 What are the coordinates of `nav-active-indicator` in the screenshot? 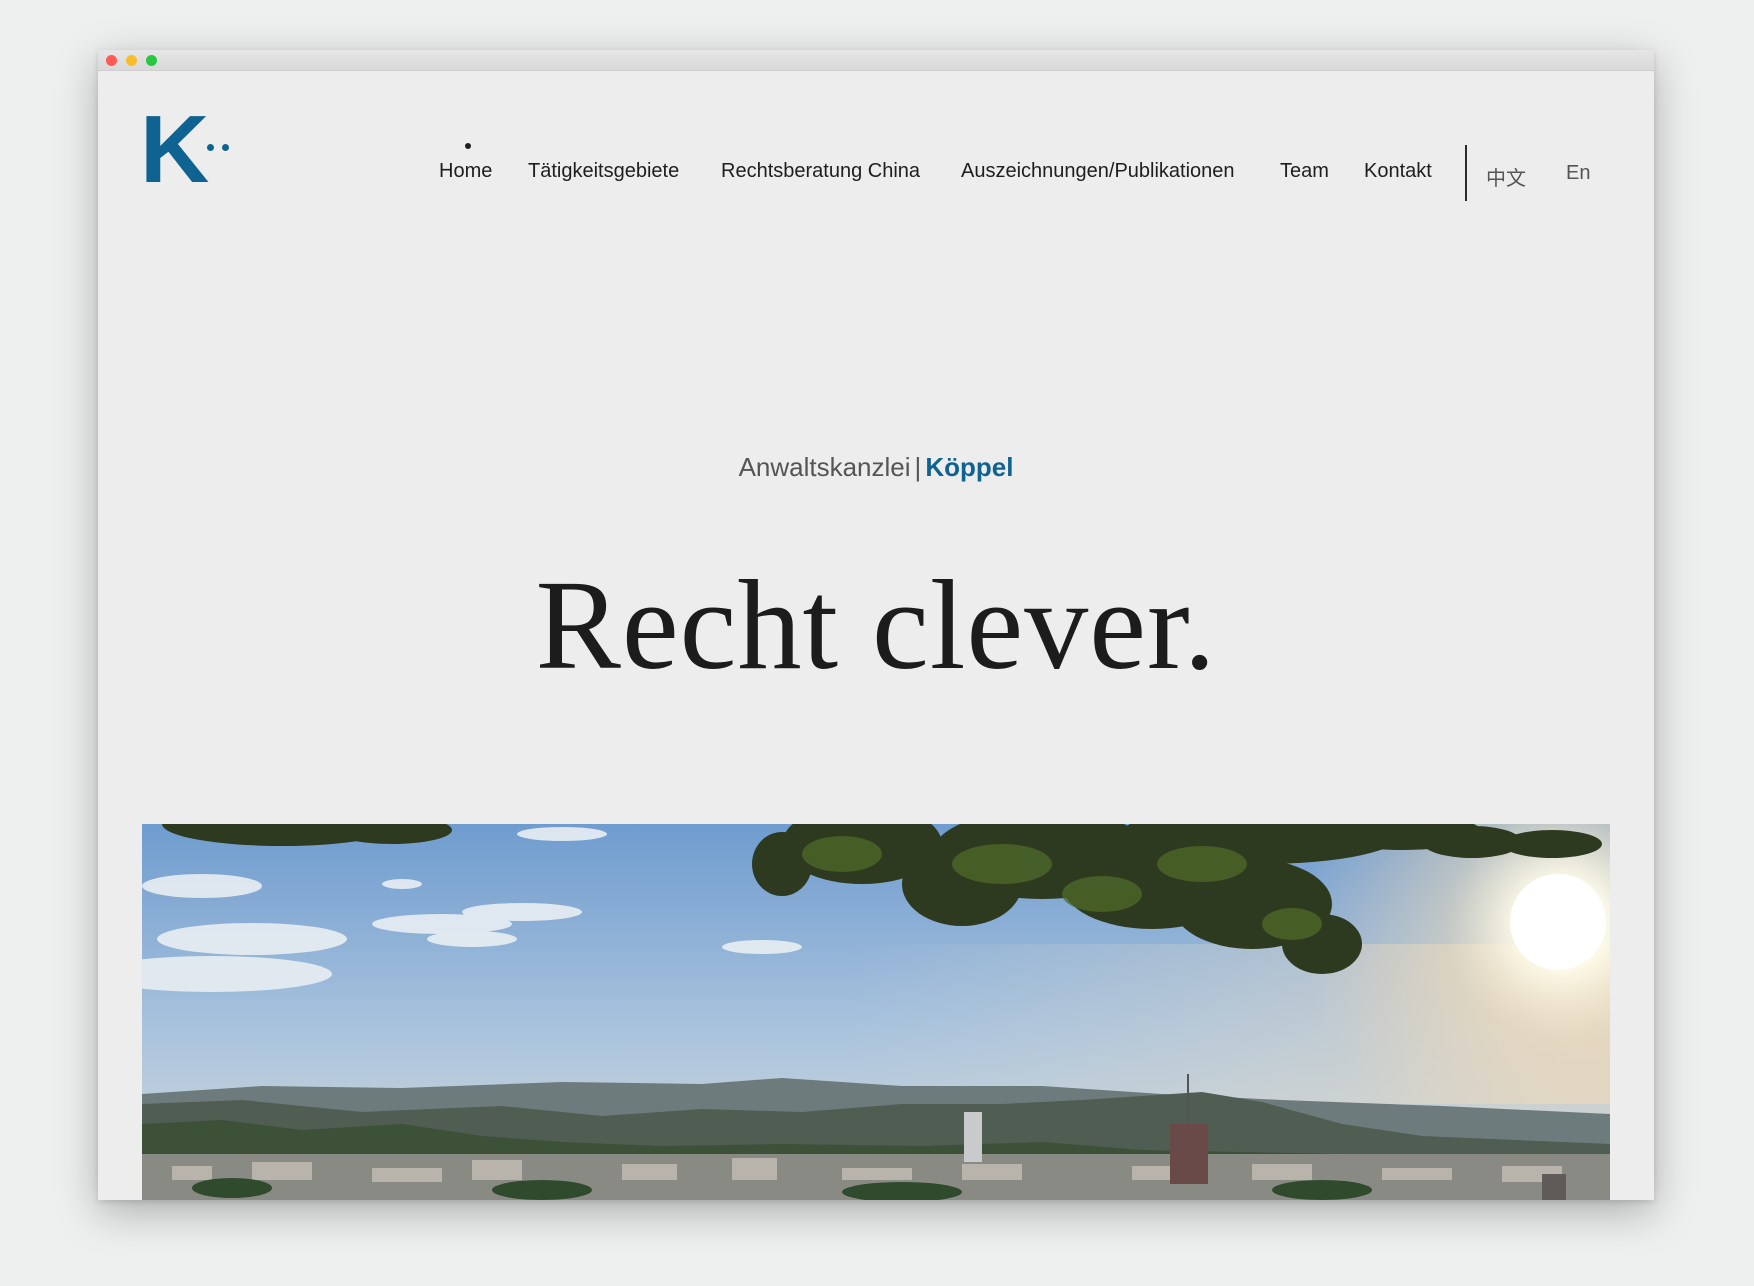 It's located at (468, 146).